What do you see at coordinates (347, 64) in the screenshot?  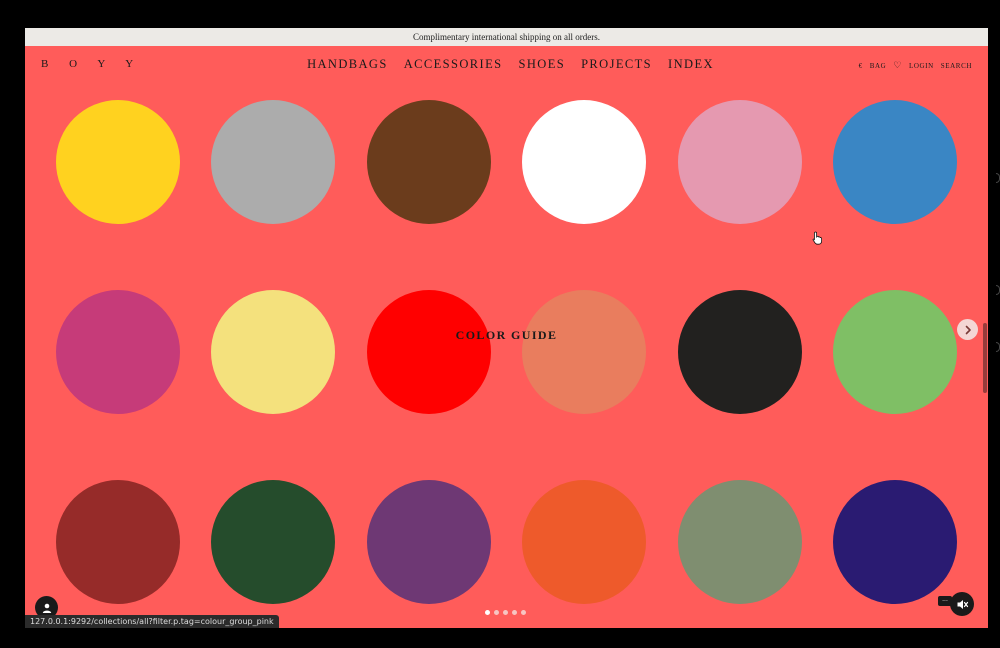 I see `nav-handbags: HANDBAGS` at bounding box center [347, 64].